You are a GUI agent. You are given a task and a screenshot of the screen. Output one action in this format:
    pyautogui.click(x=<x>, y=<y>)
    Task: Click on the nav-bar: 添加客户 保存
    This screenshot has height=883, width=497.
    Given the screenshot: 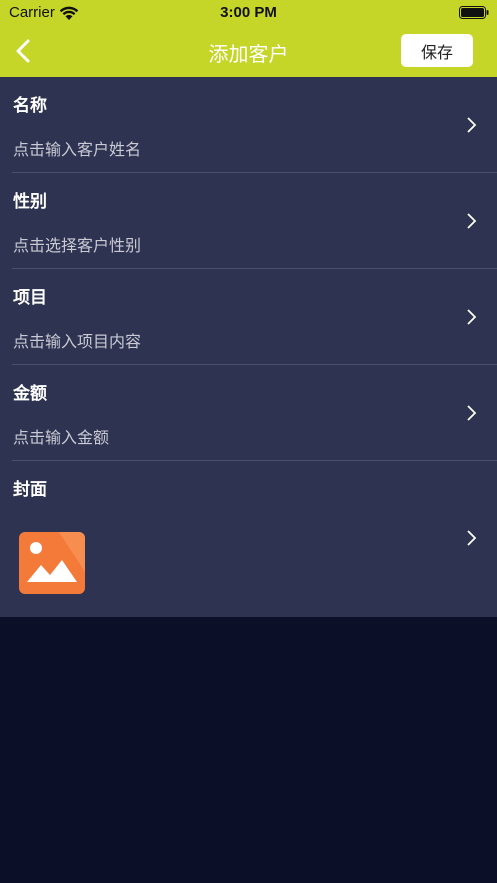 What is the action you would take?
    pyautogui.click(x=248, y=51)
    